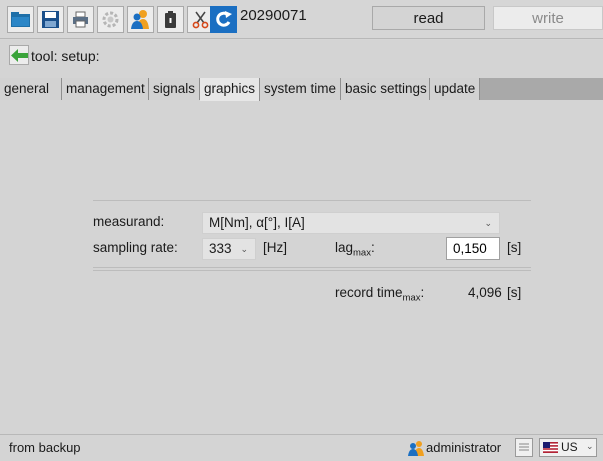  I want to click on document-list-icon, so click(524, 447).